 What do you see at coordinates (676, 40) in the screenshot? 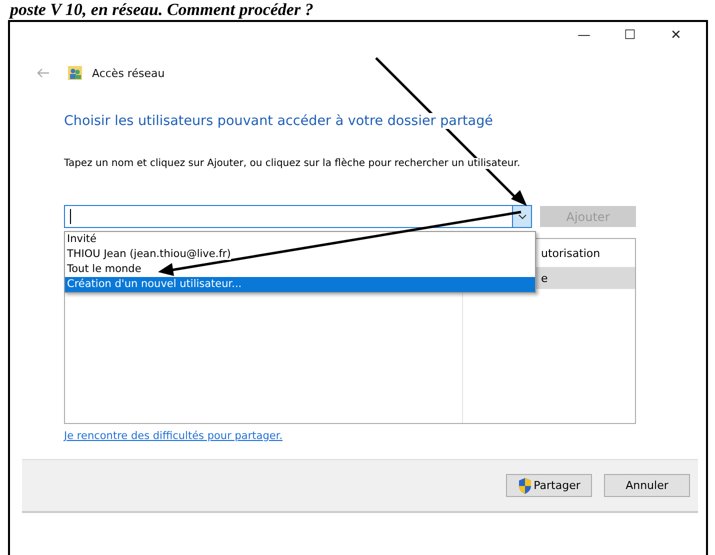
I see `window-control: ✕` at bounding box center [676, 40].